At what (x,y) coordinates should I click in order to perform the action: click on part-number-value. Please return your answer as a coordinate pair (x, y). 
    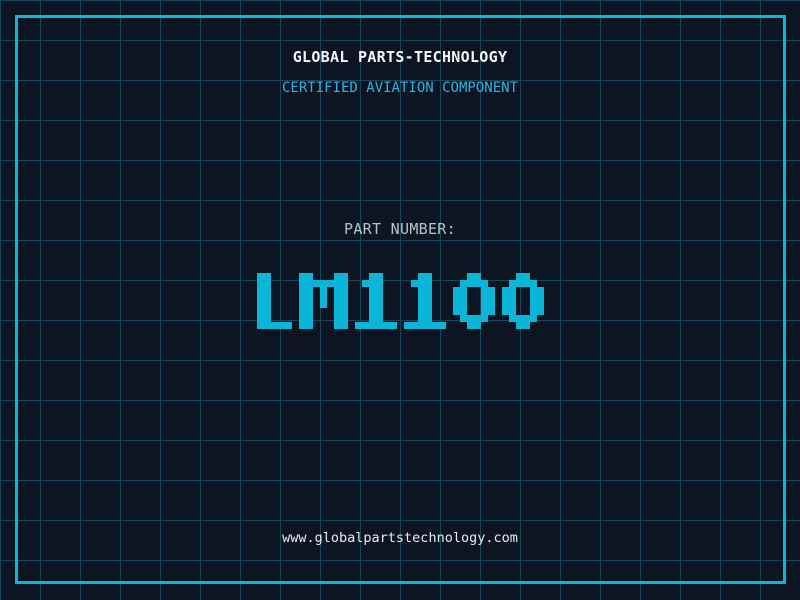
    Looking at the image, I should click on (400, 301).